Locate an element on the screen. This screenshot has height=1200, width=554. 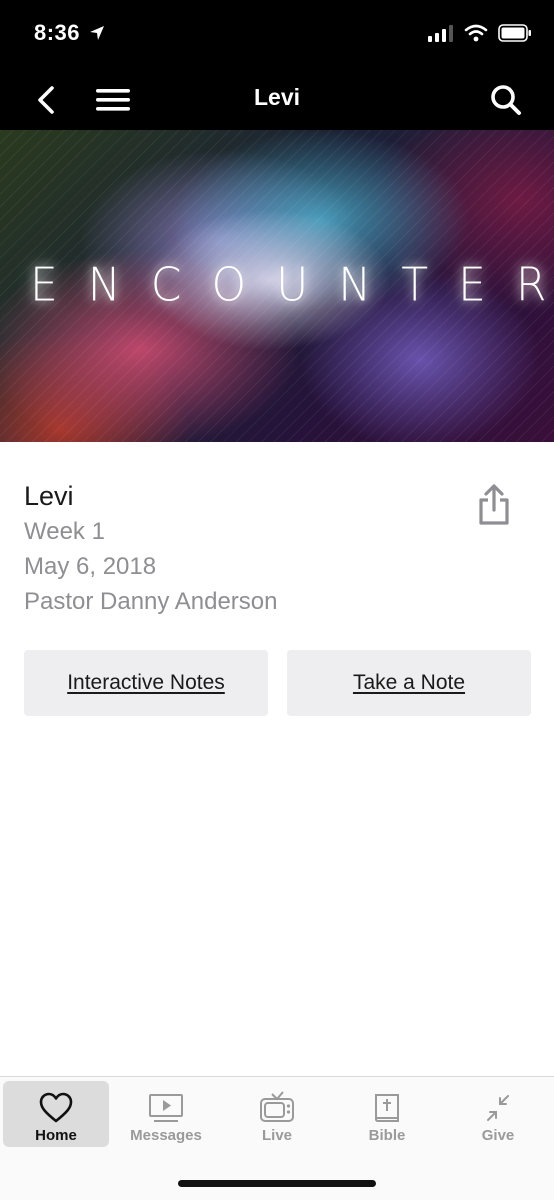
wifi-icon is located at coordinates (476, 33).